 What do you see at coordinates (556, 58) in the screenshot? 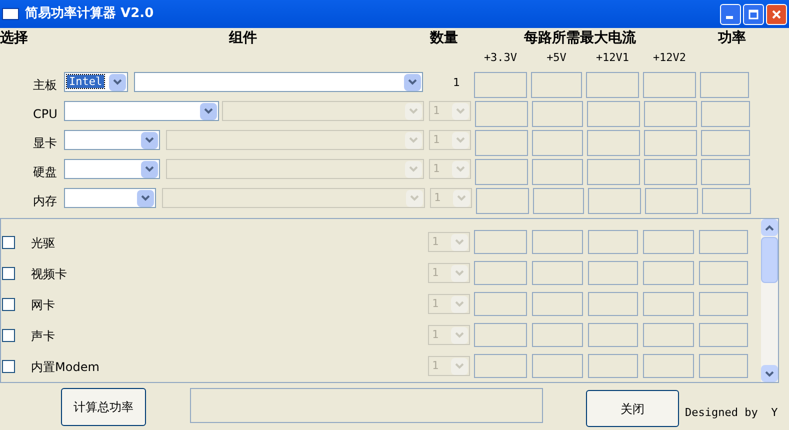
I see `rail-label: +5V` at bounding box center [556, 58].